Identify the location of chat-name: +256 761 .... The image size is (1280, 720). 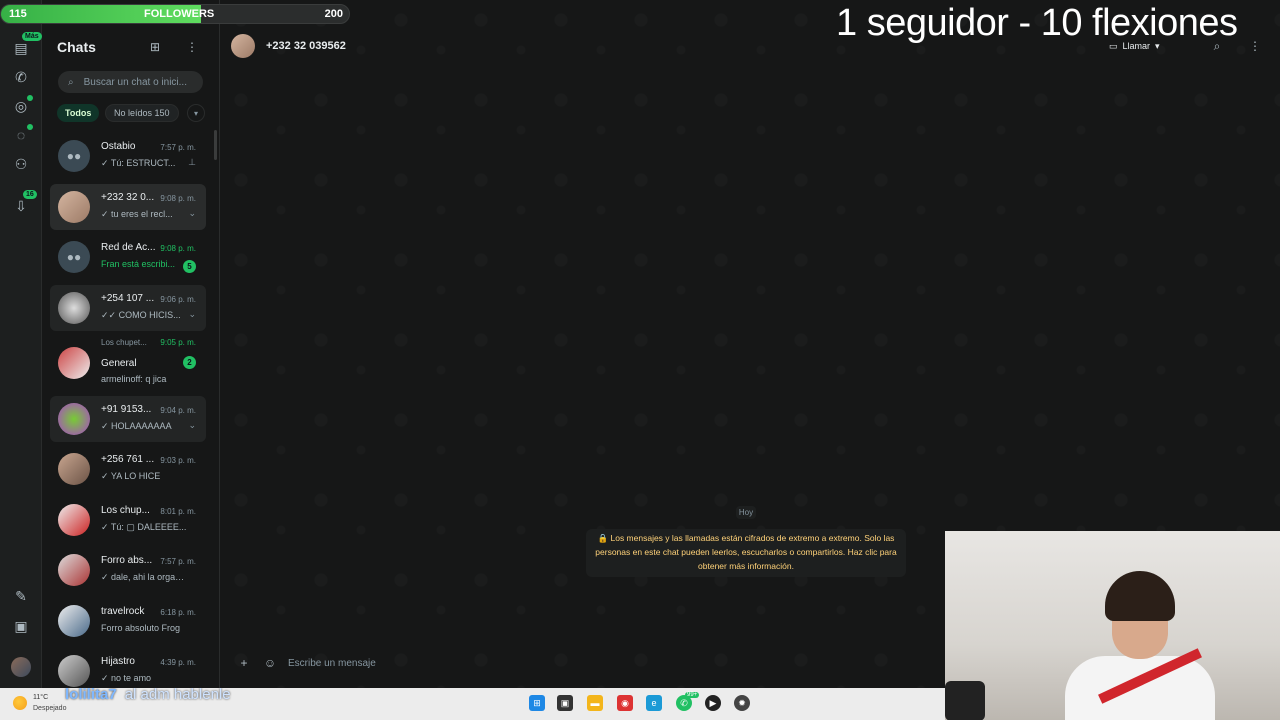
(128, 459).